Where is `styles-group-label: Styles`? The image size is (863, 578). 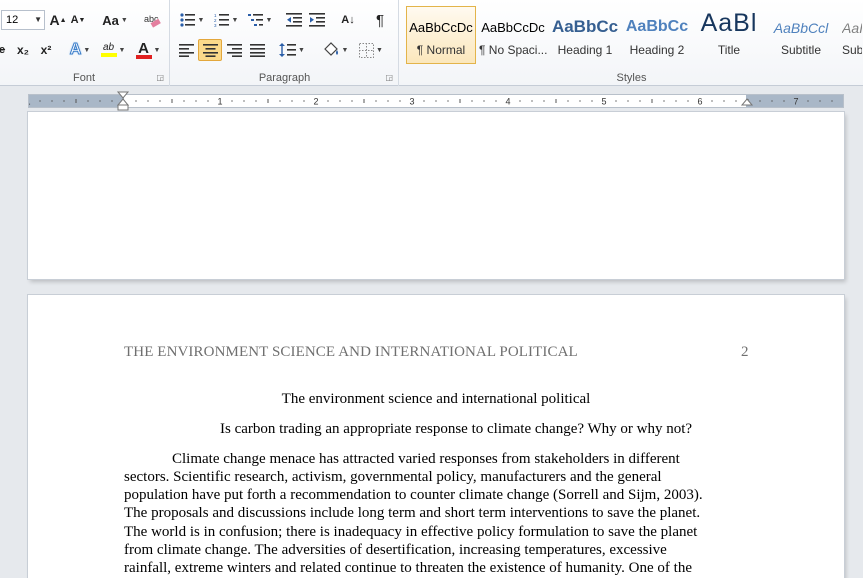 styles-group-label: Styles is located at coordinates (631, 78).